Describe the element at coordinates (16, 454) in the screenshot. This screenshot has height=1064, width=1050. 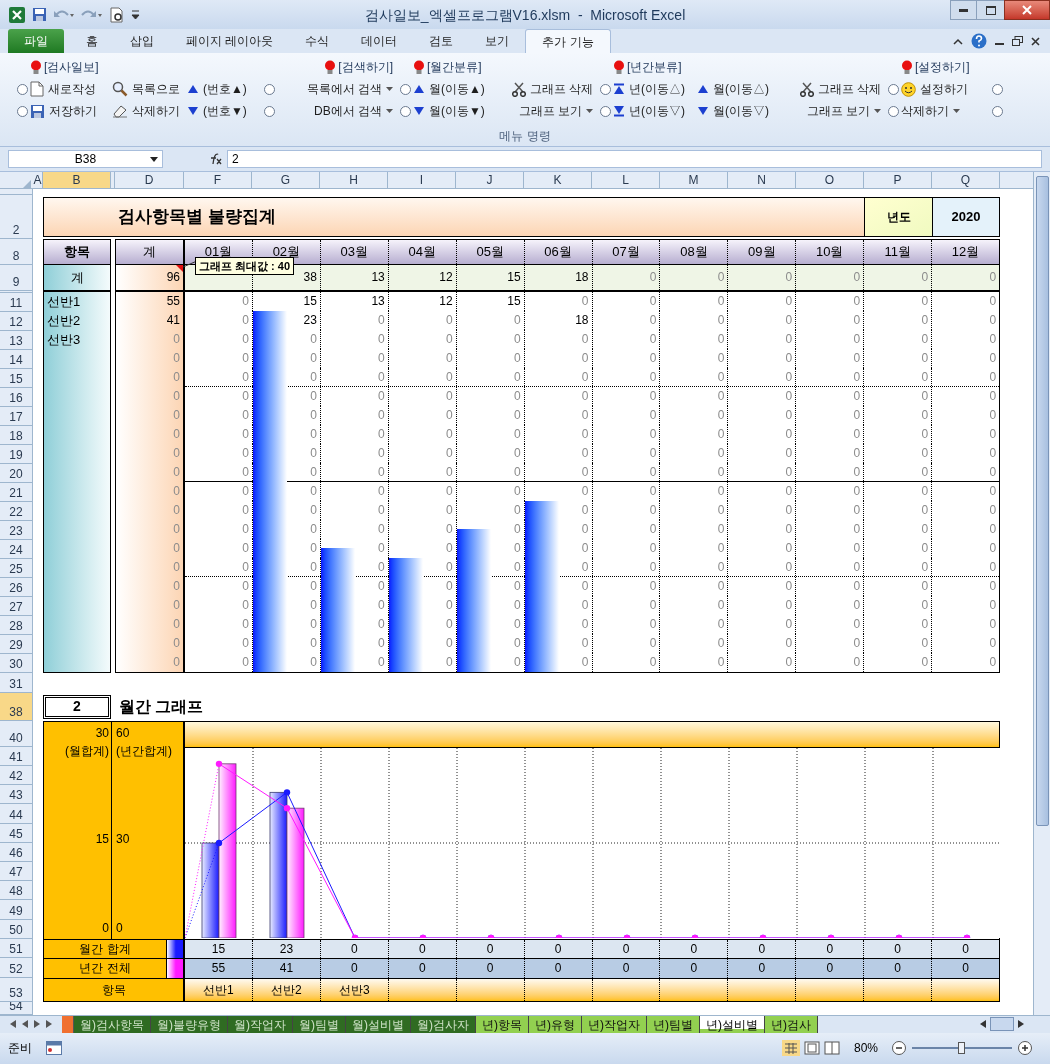
I see `row-header: 19` at that location.